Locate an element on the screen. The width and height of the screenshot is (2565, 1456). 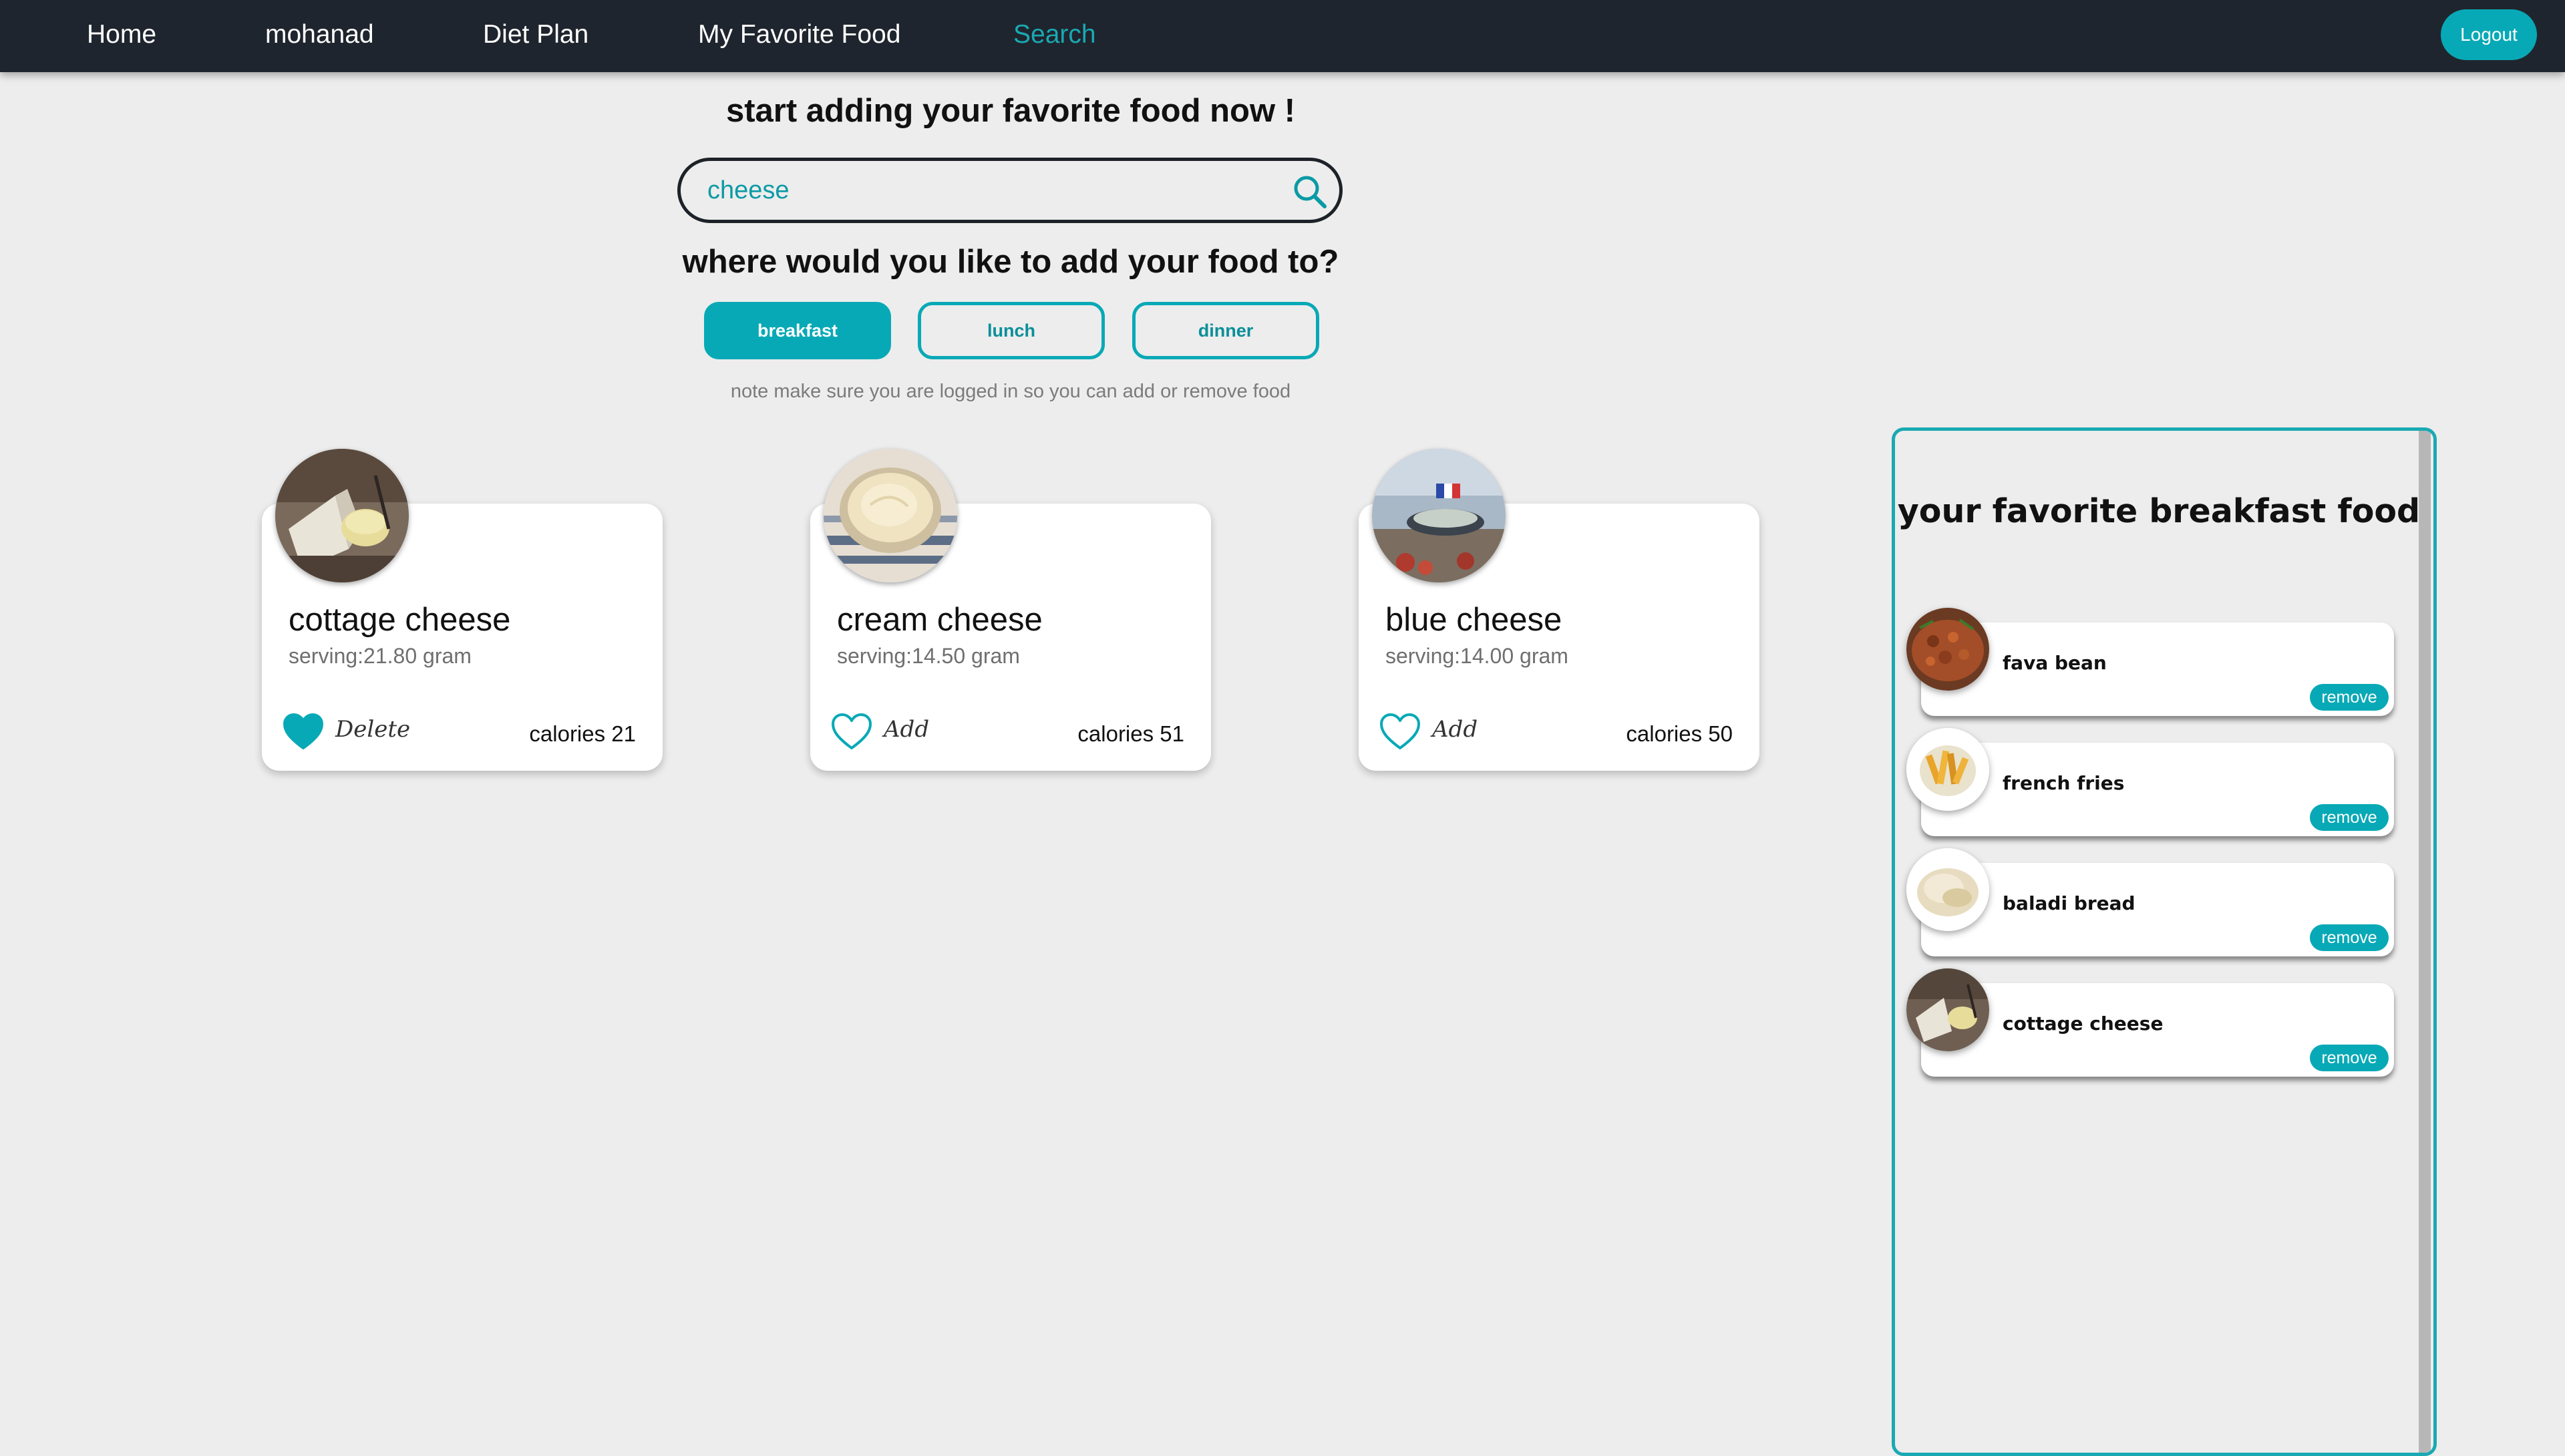
favorite-item: baladi bread remove is located at coordinates (2150, 902).